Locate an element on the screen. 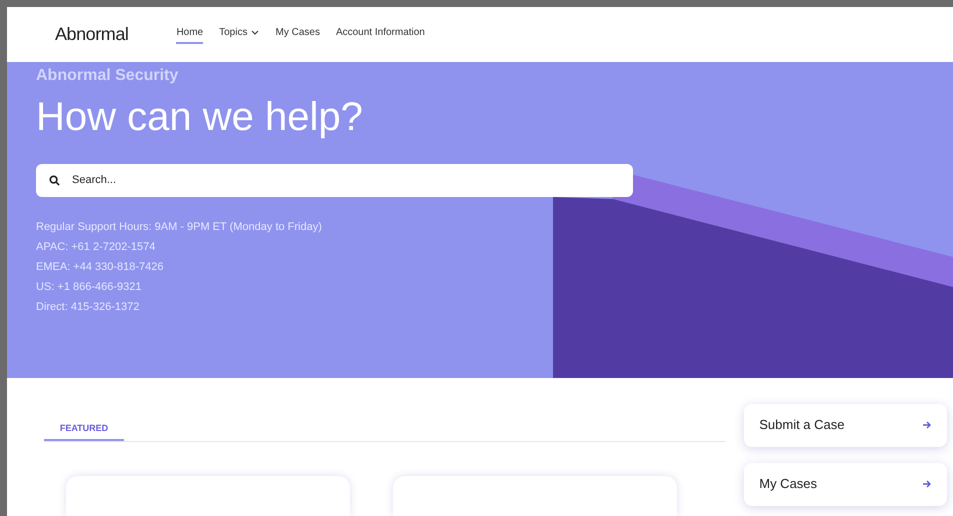  nav-link: Account Information is located at coordinates (380, 34).